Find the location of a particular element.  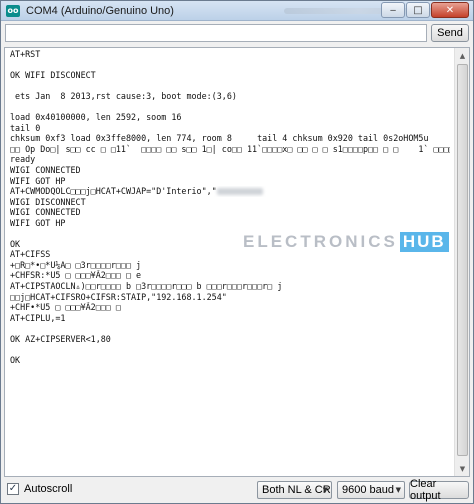

baud-rate-value: 9600 baud is located at coordinates (368, 490).